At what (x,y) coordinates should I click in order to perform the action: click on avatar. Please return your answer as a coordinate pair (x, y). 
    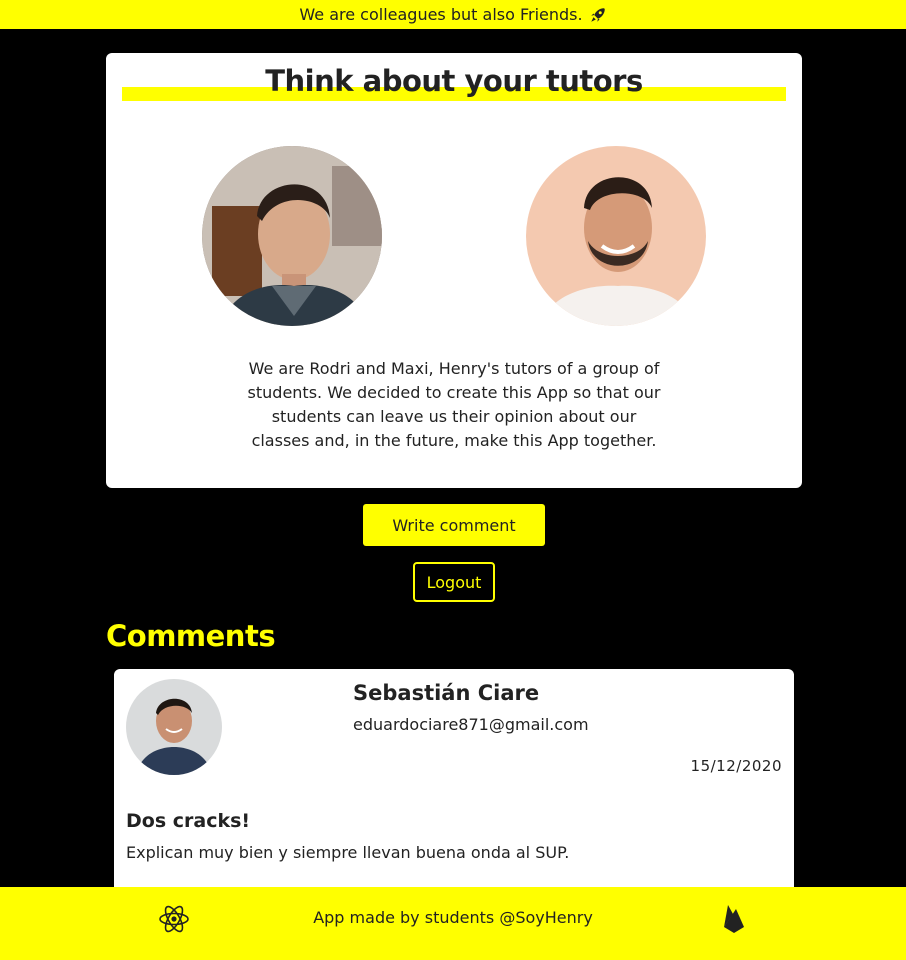
    Looking at the image, I should click on (174, 727).